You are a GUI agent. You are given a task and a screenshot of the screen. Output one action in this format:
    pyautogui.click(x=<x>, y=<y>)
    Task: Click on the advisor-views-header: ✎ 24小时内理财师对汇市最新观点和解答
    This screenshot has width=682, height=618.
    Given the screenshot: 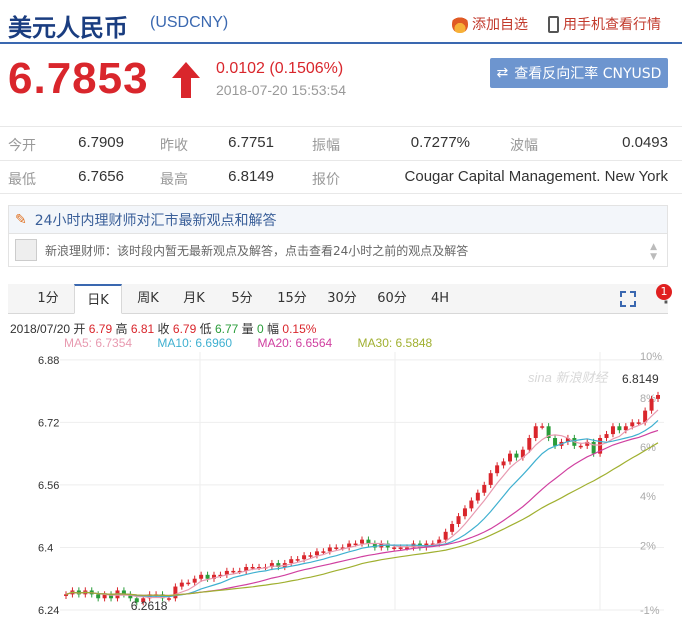 What is the action you would take?
    pyautogui.click(x=338, y=220)
    